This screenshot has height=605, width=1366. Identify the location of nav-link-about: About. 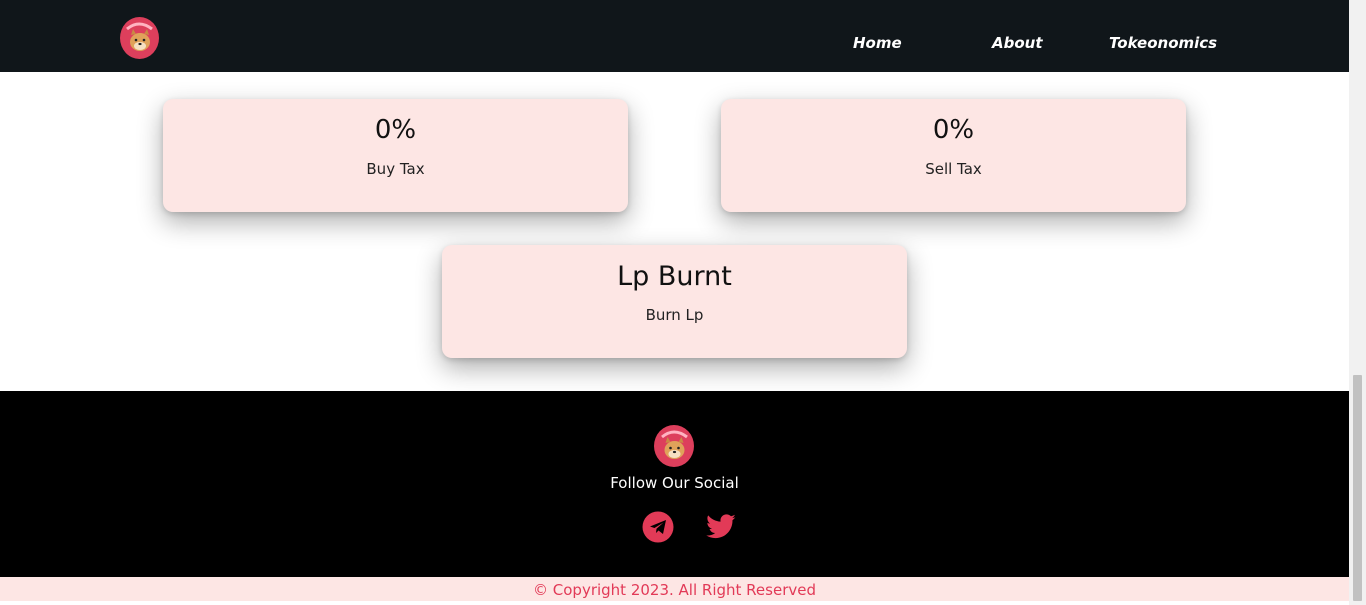
(1017, 43).